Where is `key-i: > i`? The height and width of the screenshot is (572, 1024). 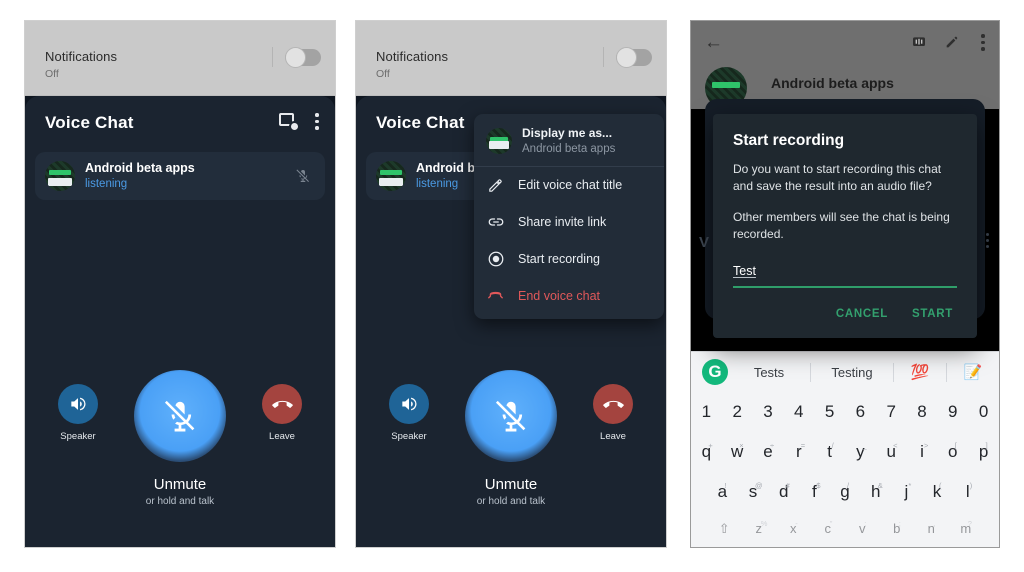 key-i: > i is located at coordinates (922, 451).